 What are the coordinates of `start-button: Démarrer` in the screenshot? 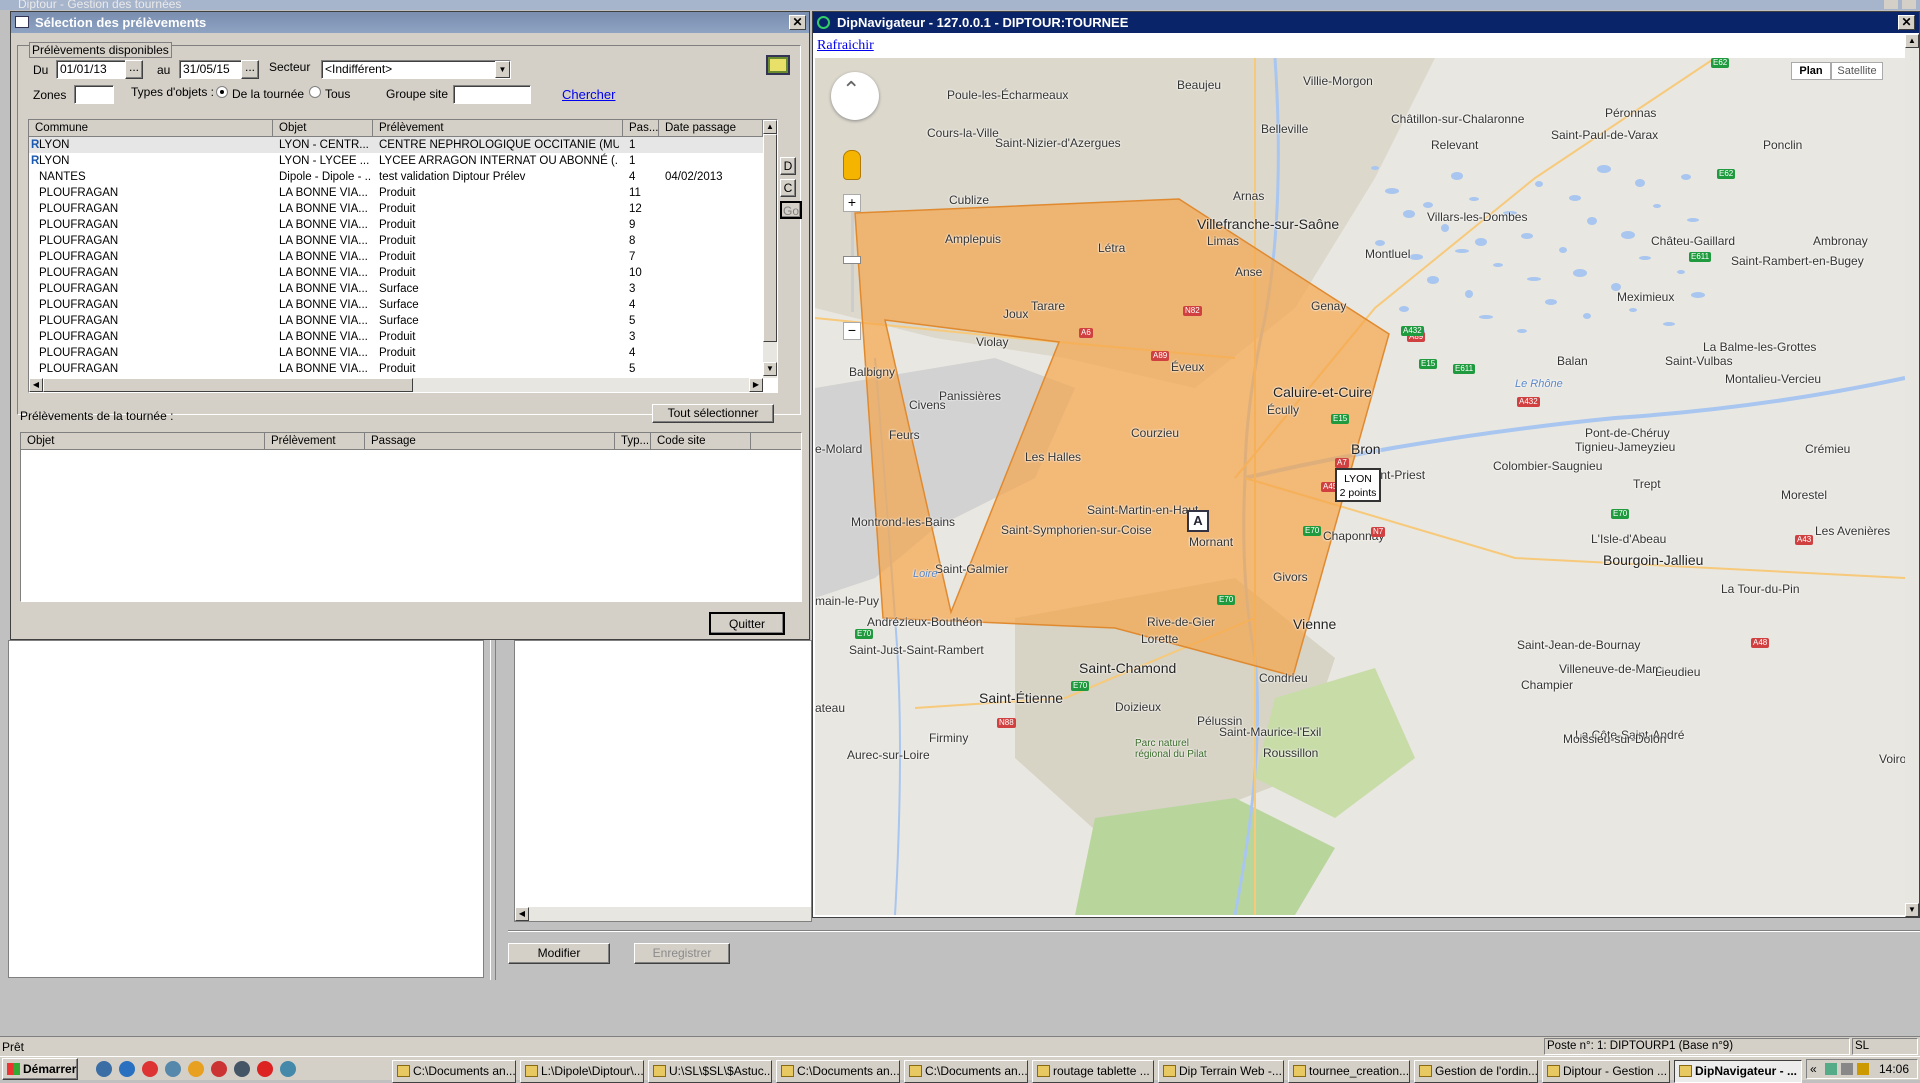 It's located at (40, 1069).